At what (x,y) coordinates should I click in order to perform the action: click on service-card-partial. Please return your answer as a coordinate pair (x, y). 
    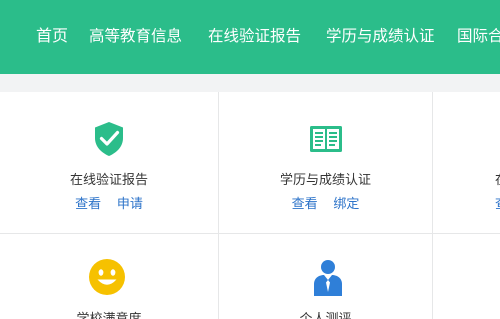
    Looking at the image, I should click on (466, 276).